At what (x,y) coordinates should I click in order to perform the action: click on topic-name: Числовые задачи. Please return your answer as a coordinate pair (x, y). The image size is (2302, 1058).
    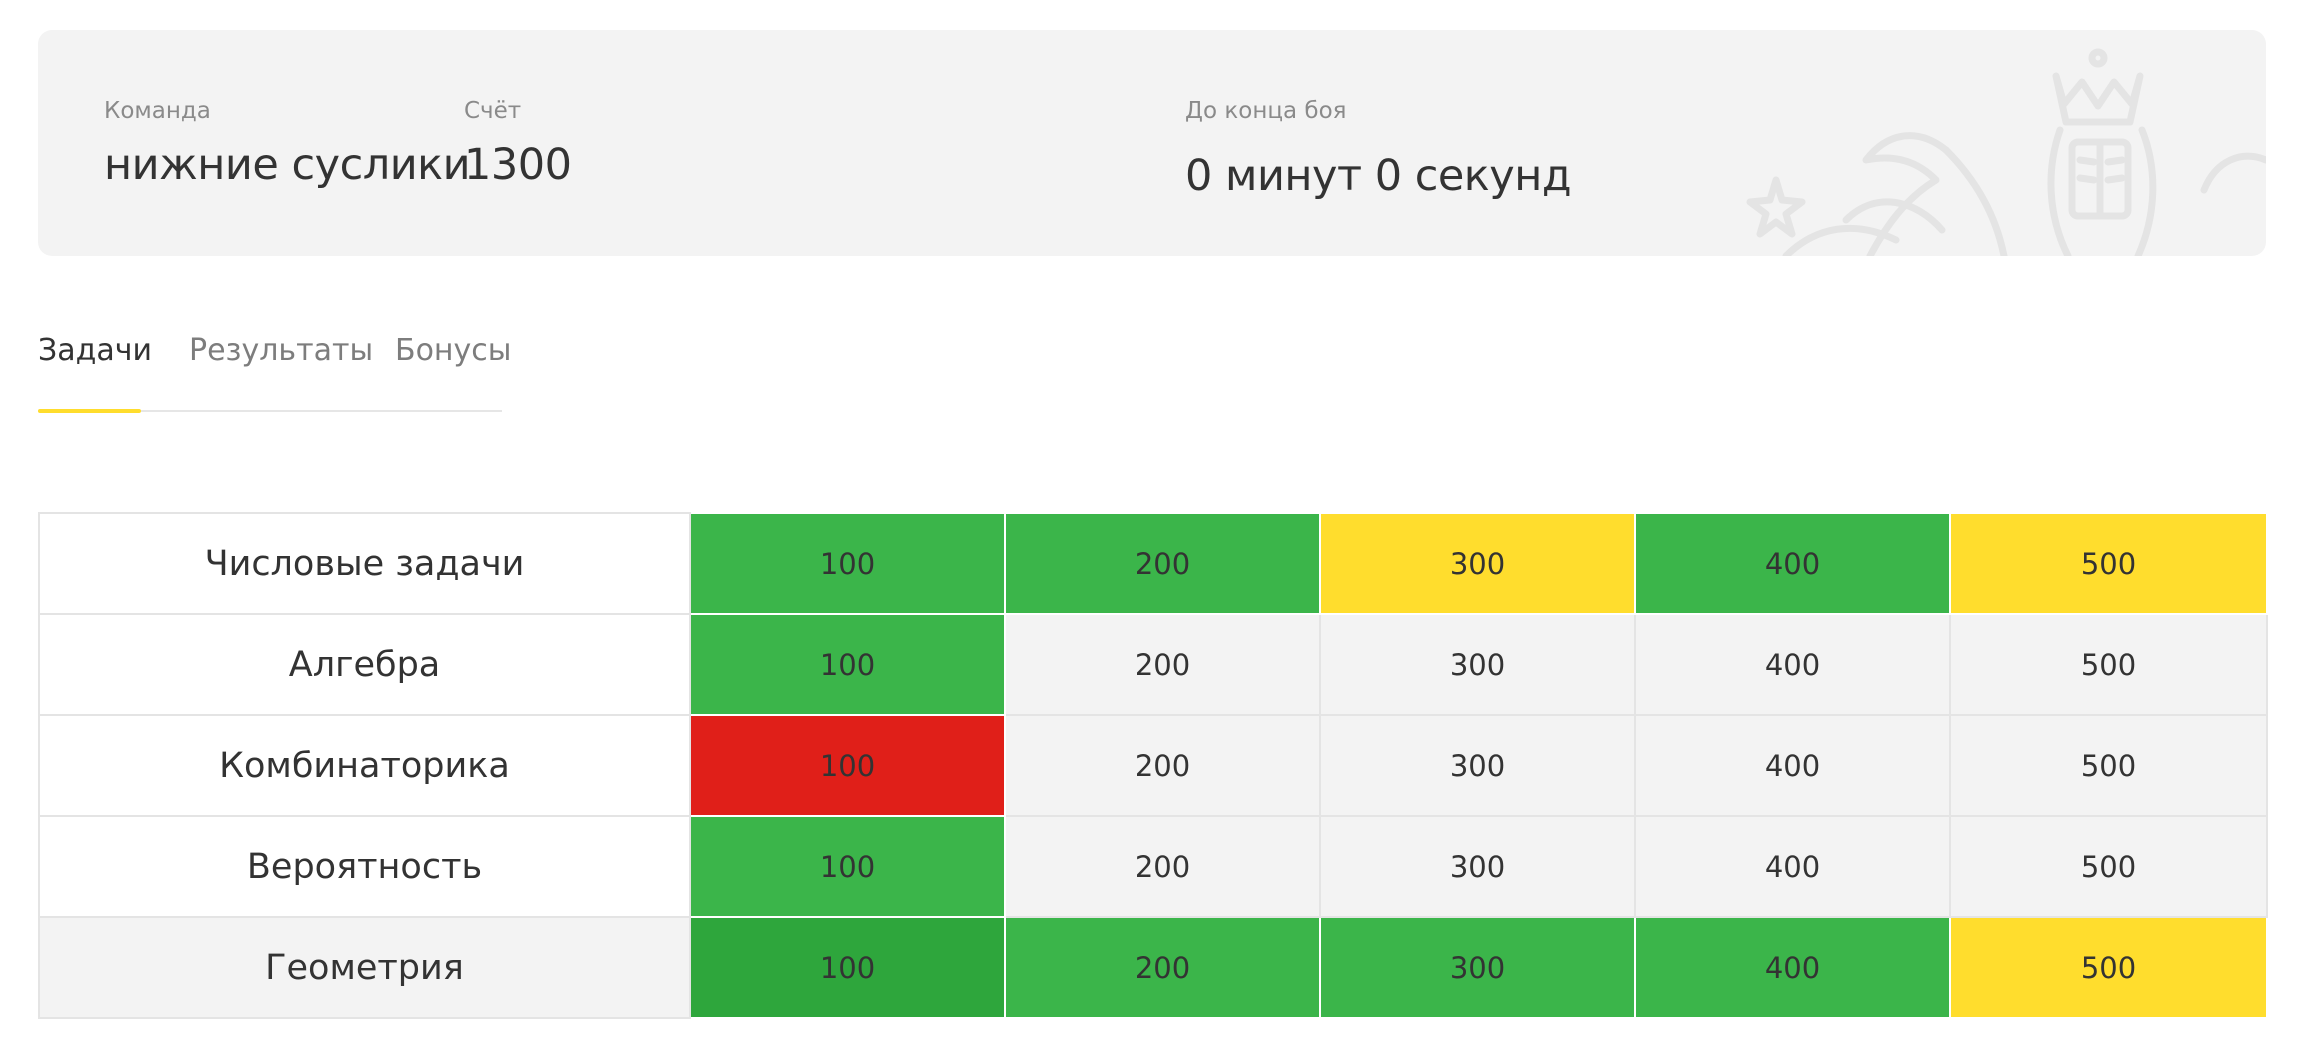
    Looking at the image, I should click on (364, 563).